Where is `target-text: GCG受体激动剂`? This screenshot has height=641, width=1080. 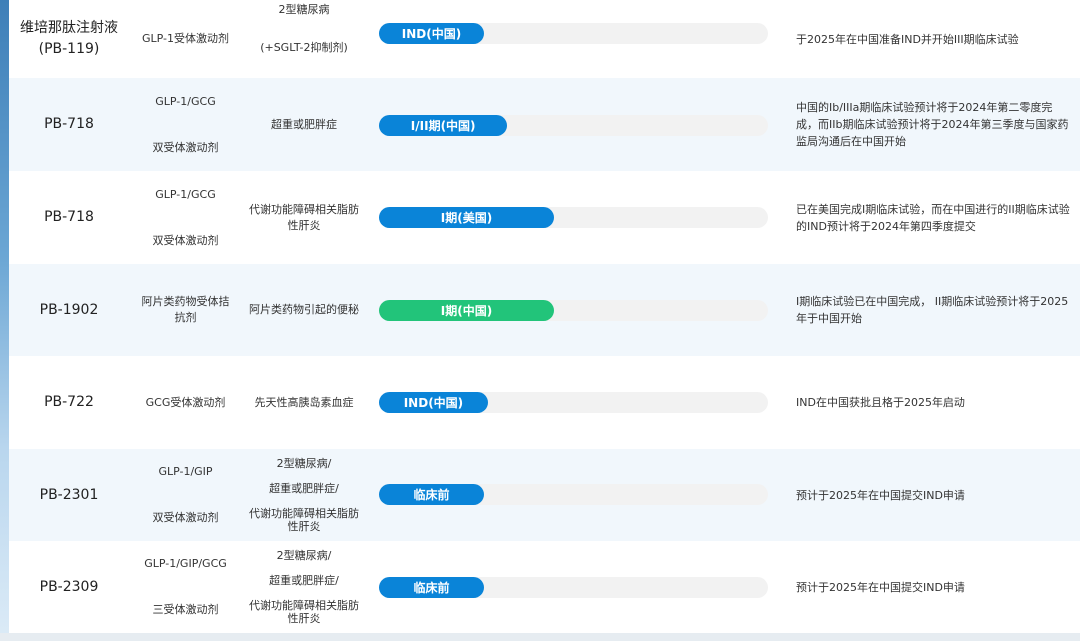
target-text: GCG受体激动剂 is located at coordinates (185, 402).